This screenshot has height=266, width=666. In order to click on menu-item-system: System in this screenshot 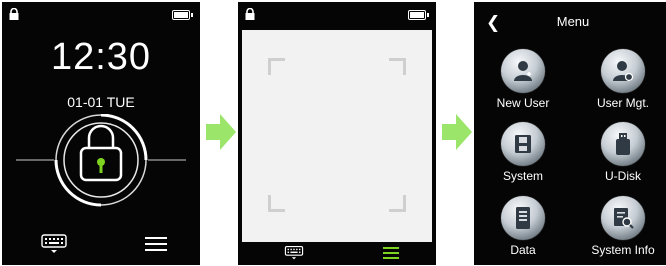, I will do `click(523, 152)`.